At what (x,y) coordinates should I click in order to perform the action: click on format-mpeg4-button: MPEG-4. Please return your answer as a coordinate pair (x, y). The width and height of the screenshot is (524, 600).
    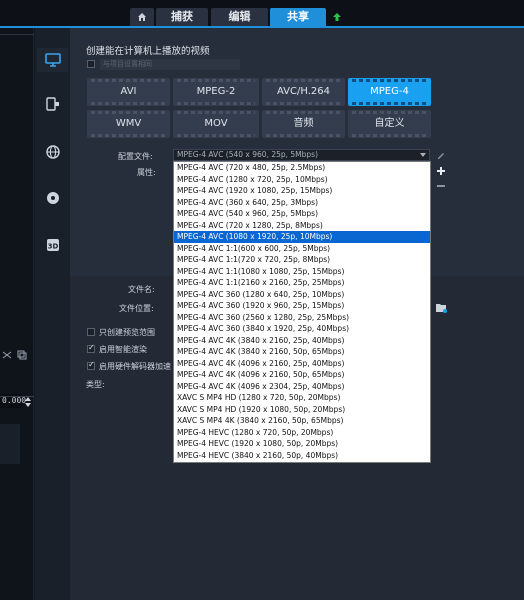
    Looking at the image, I should click on (389, 92).